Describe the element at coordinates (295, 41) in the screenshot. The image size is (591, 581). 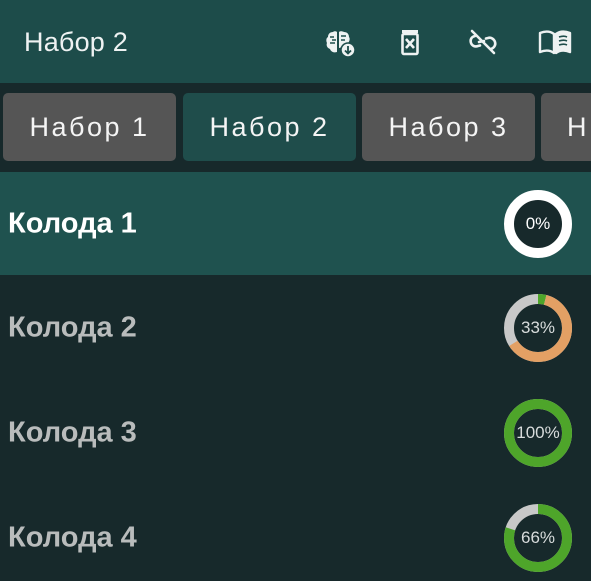
I see `top-app-bar: Набор 2` at that location.